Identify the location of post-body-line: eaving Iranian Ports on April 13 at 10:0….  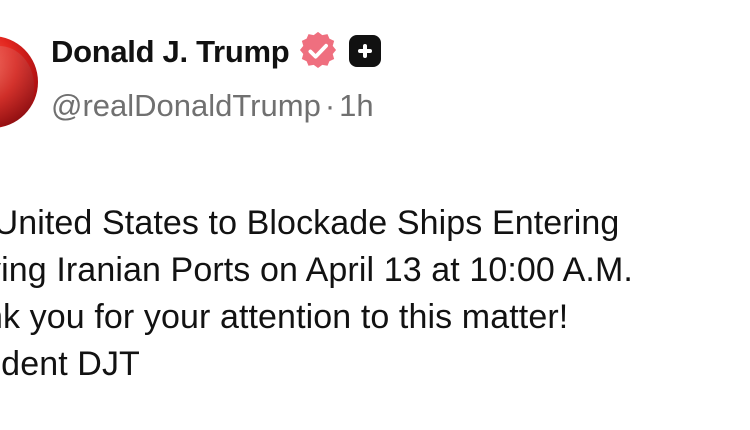
(316, 270).